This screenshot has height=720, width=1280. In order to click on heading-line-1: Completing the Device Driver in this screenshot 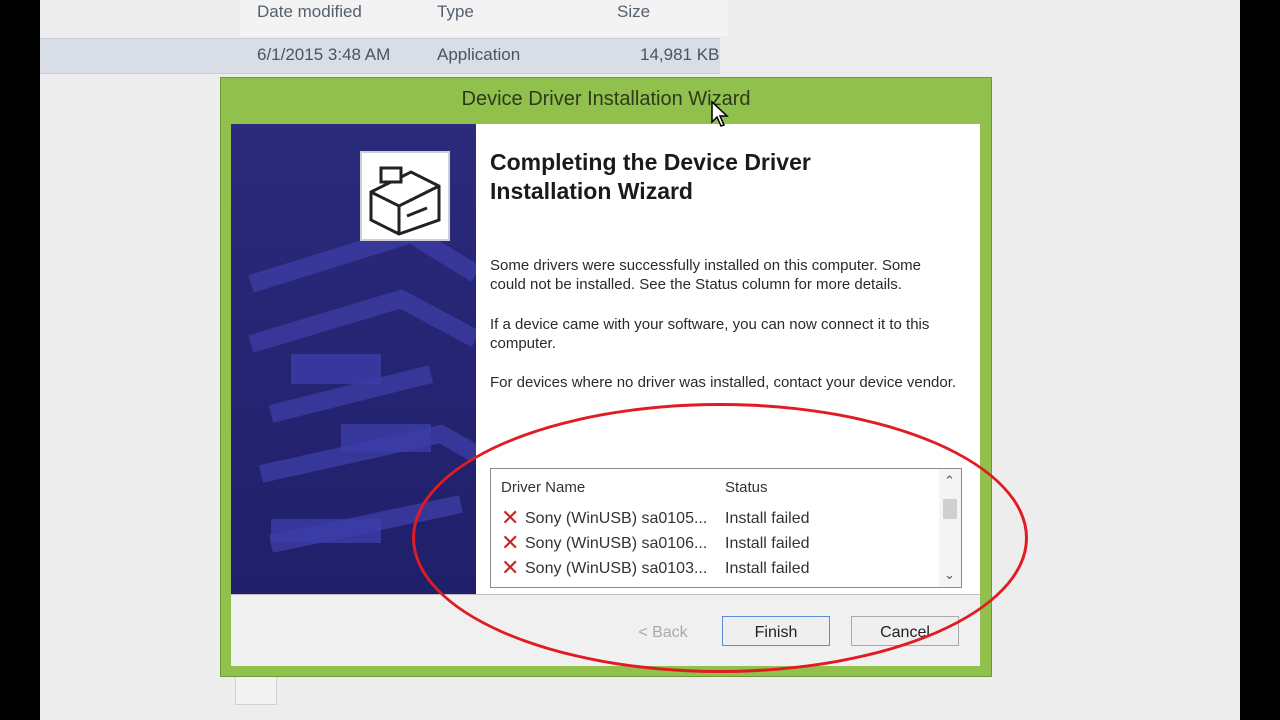, I will do `click(650, 162)`.